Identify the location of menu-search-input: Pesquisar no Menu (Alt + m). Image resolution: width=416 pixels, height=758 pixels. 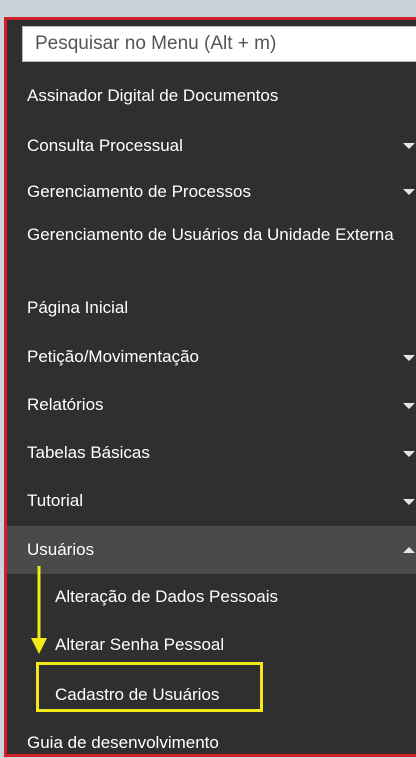
(219, 44).